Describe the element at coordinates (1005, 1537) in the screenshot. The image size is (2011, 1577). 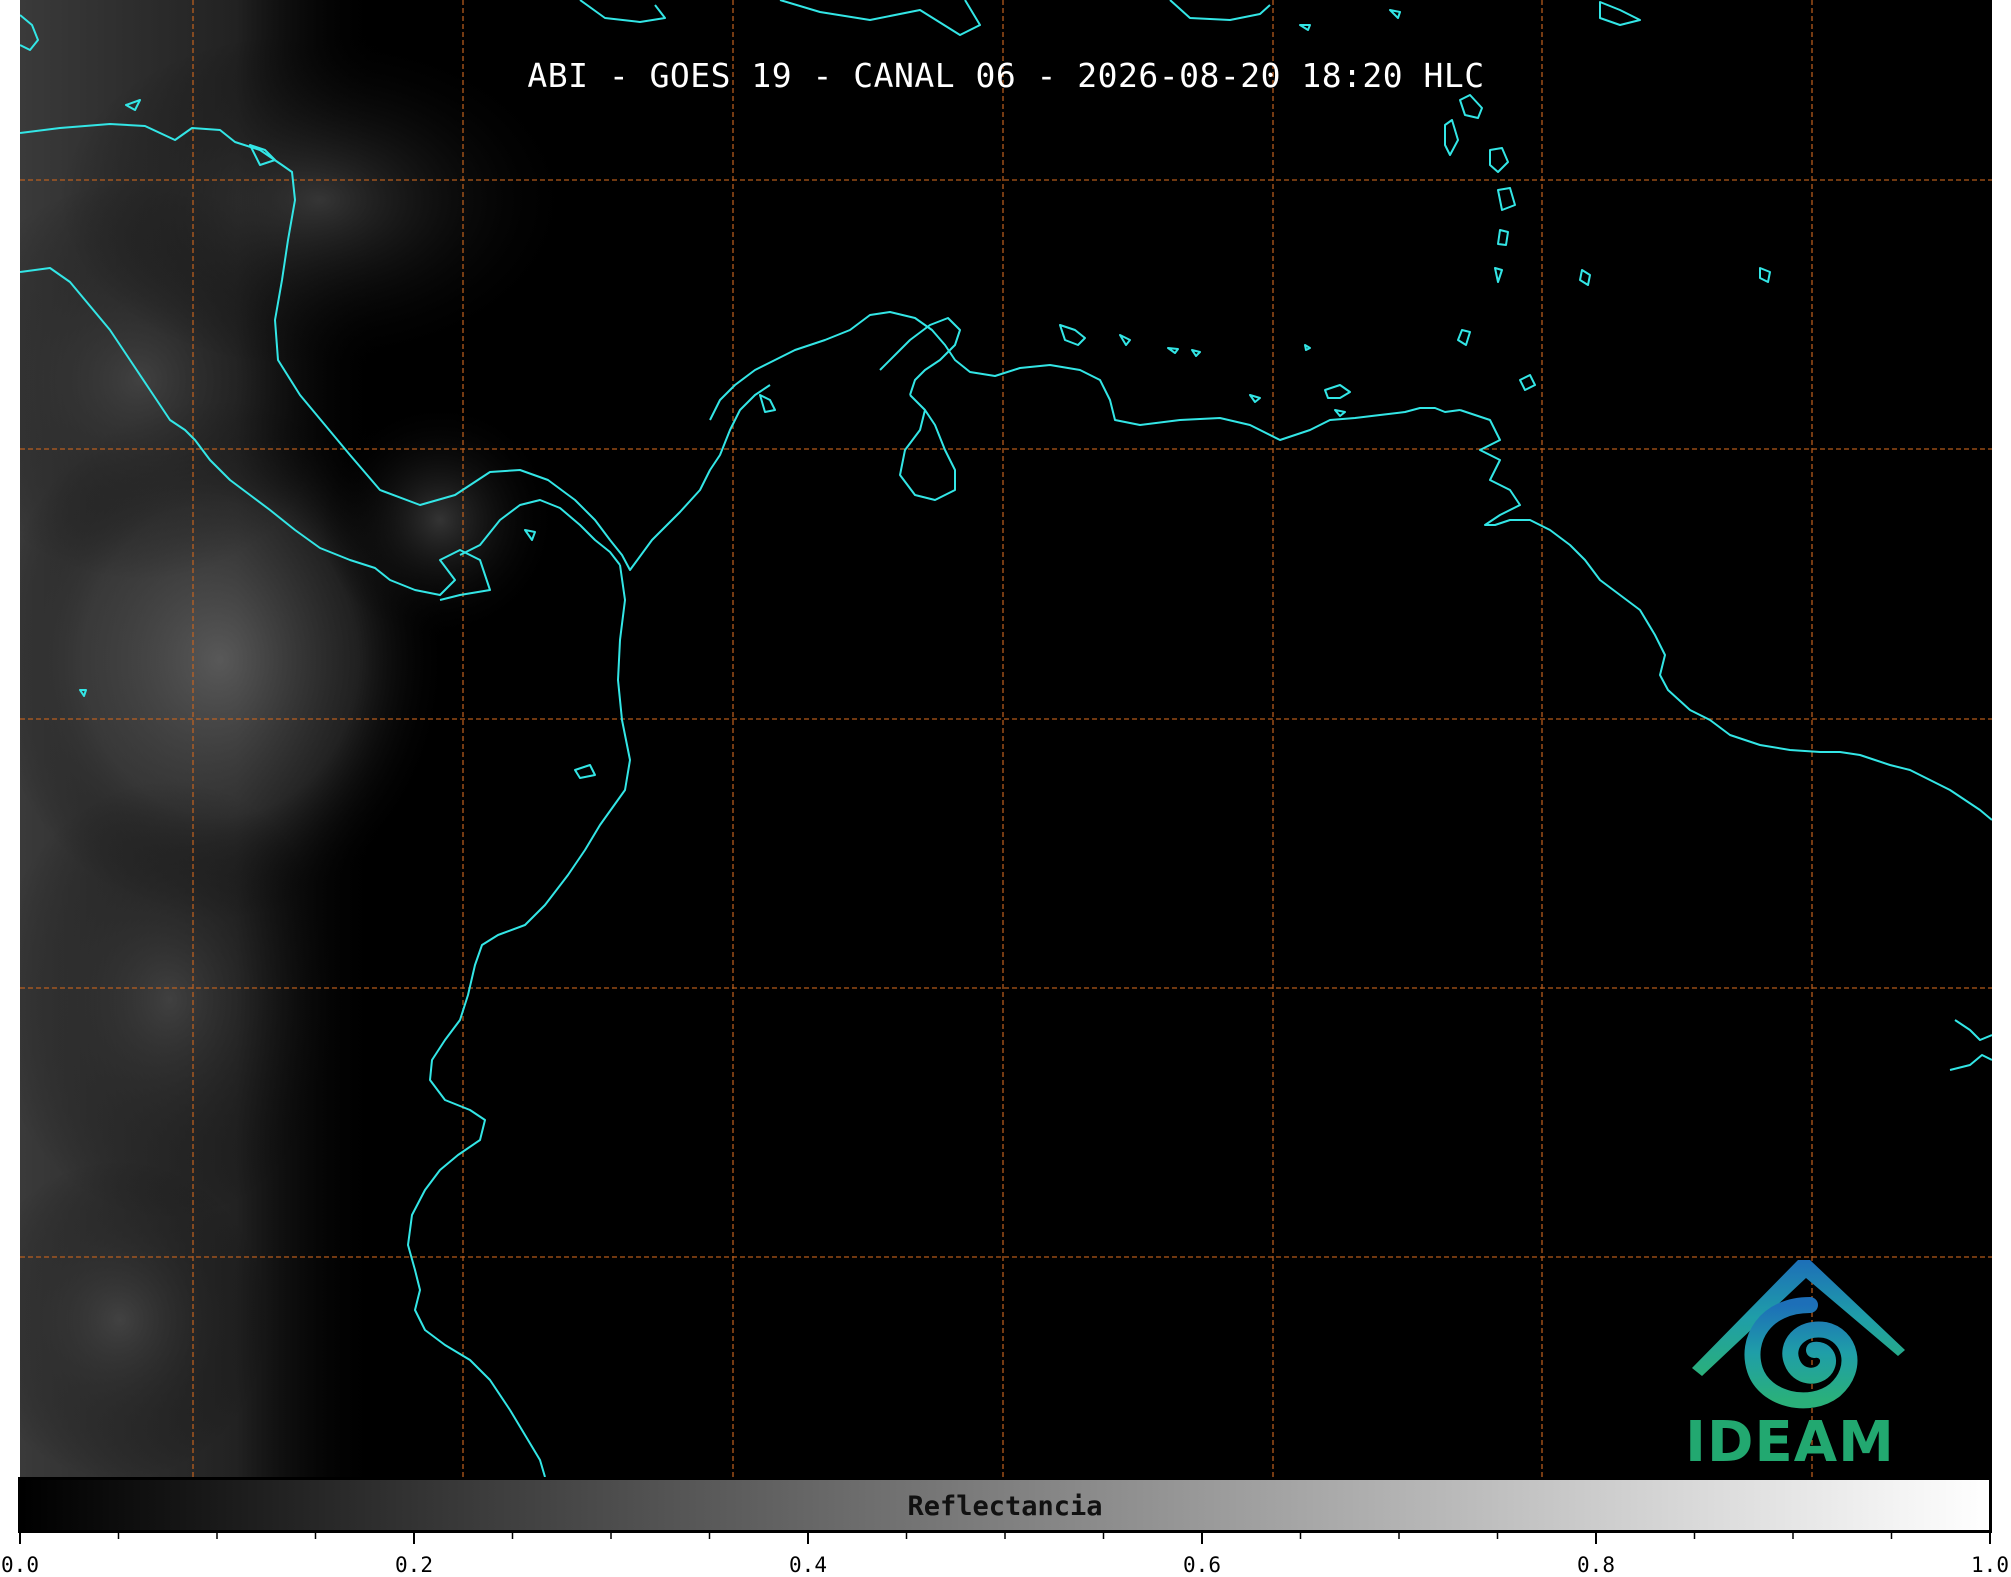
I see `colorbar-ticks` at that location.